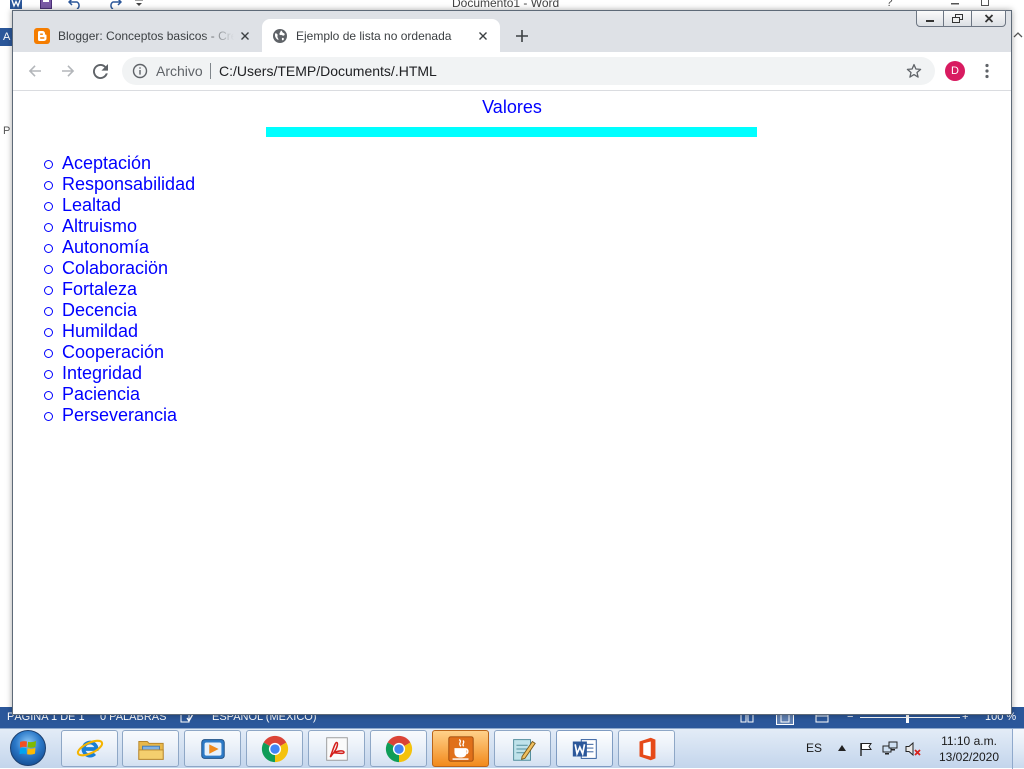 The image size is (1024, 769). Describe the element at coordinates (910, 717) in the screenshot. I see `zoom-slider-track` at that location.